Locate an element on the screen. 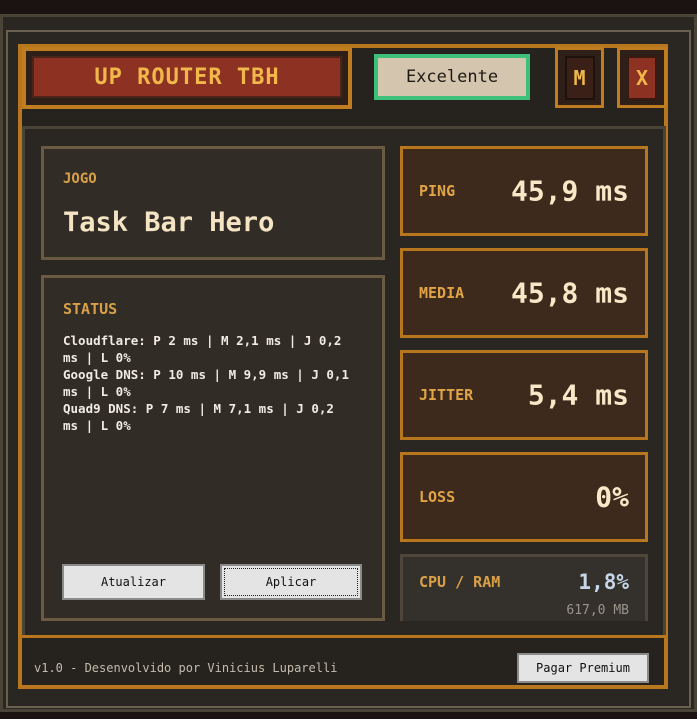  close-button: X is located at coordinates (642, 77).